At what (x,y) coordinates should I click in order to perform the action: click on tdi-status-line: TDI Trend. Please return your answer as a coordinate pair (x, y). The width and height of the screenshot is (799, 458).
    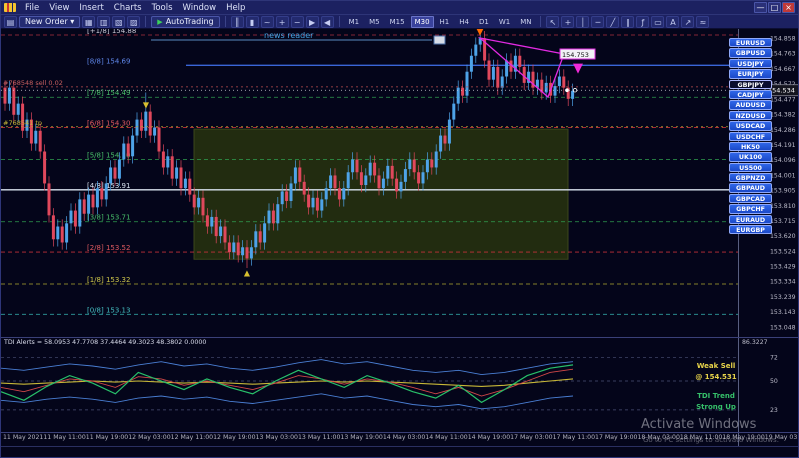
    Looking at the image, I should click on (716, 396).